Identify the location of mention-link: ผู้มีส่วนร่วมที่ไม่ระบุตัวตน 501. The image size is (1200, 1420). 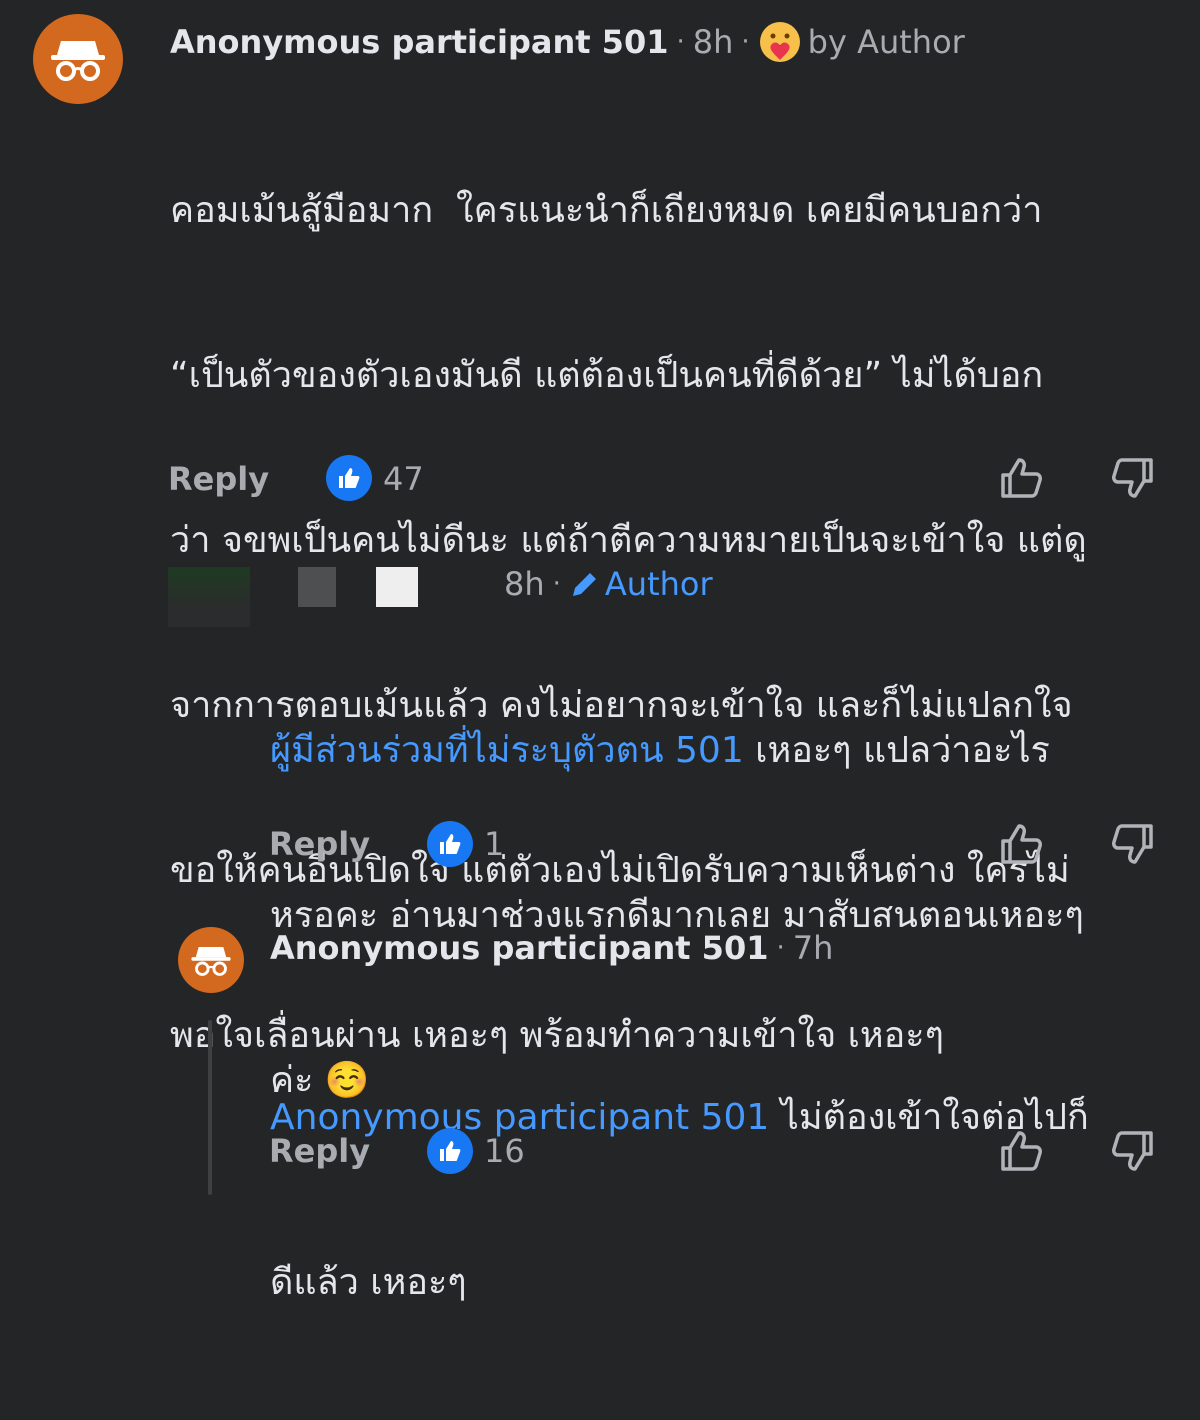
(507, 750).